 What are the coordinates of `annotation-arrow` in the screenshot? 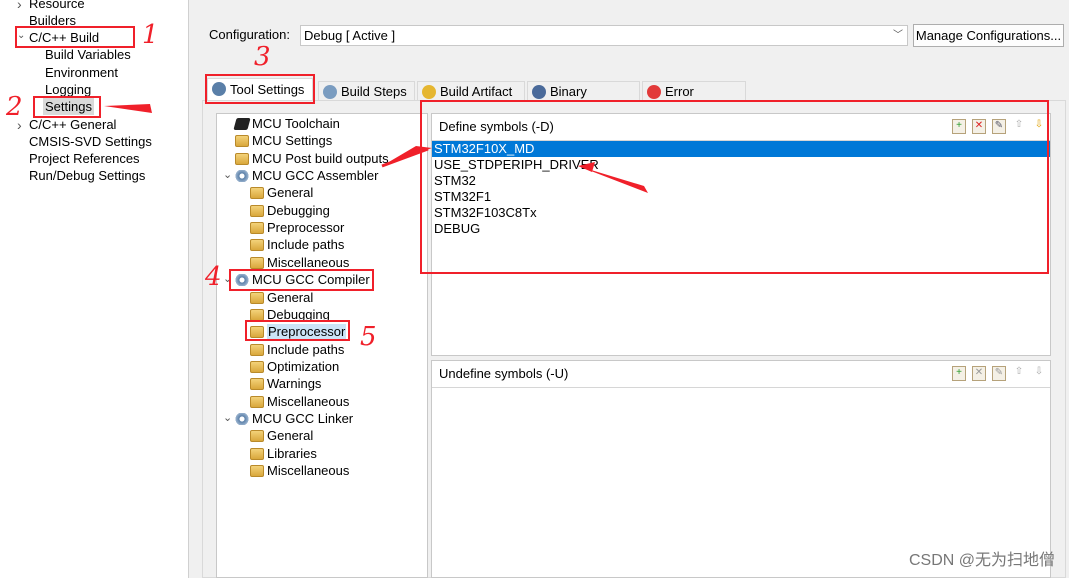 It's located at (128, 104).